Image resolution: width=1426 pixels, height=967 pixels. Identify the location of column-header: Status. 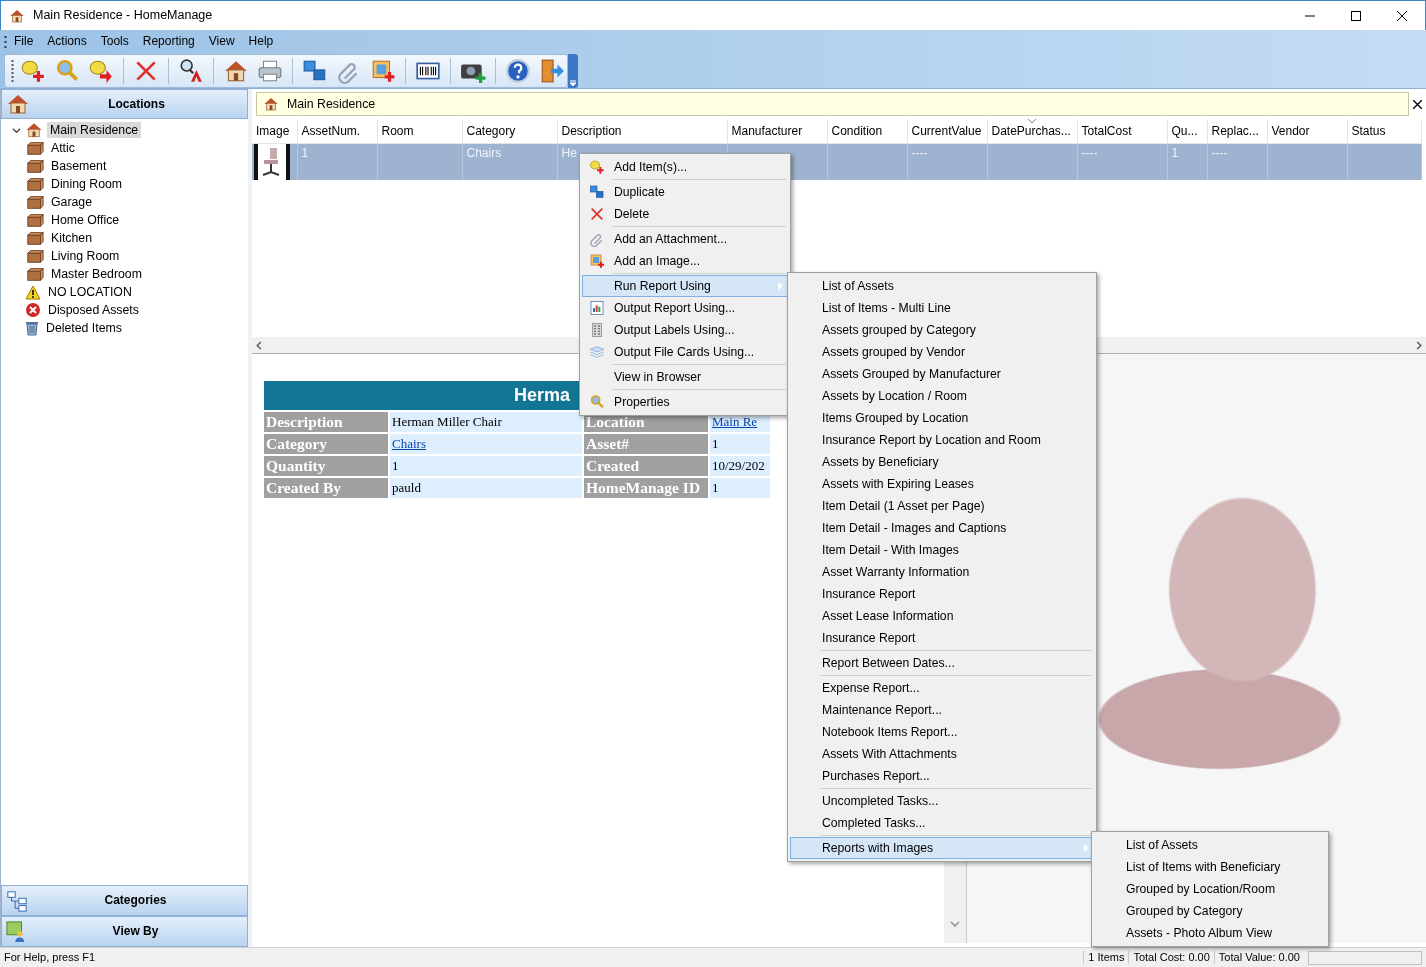
(1384, 131).